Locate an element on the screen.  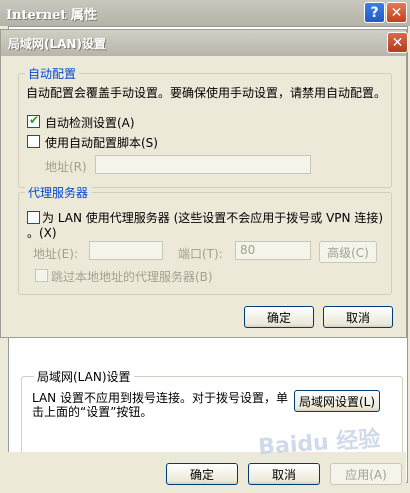
dialog-cancel-label: 取消 is located at coordinates (357, 317).